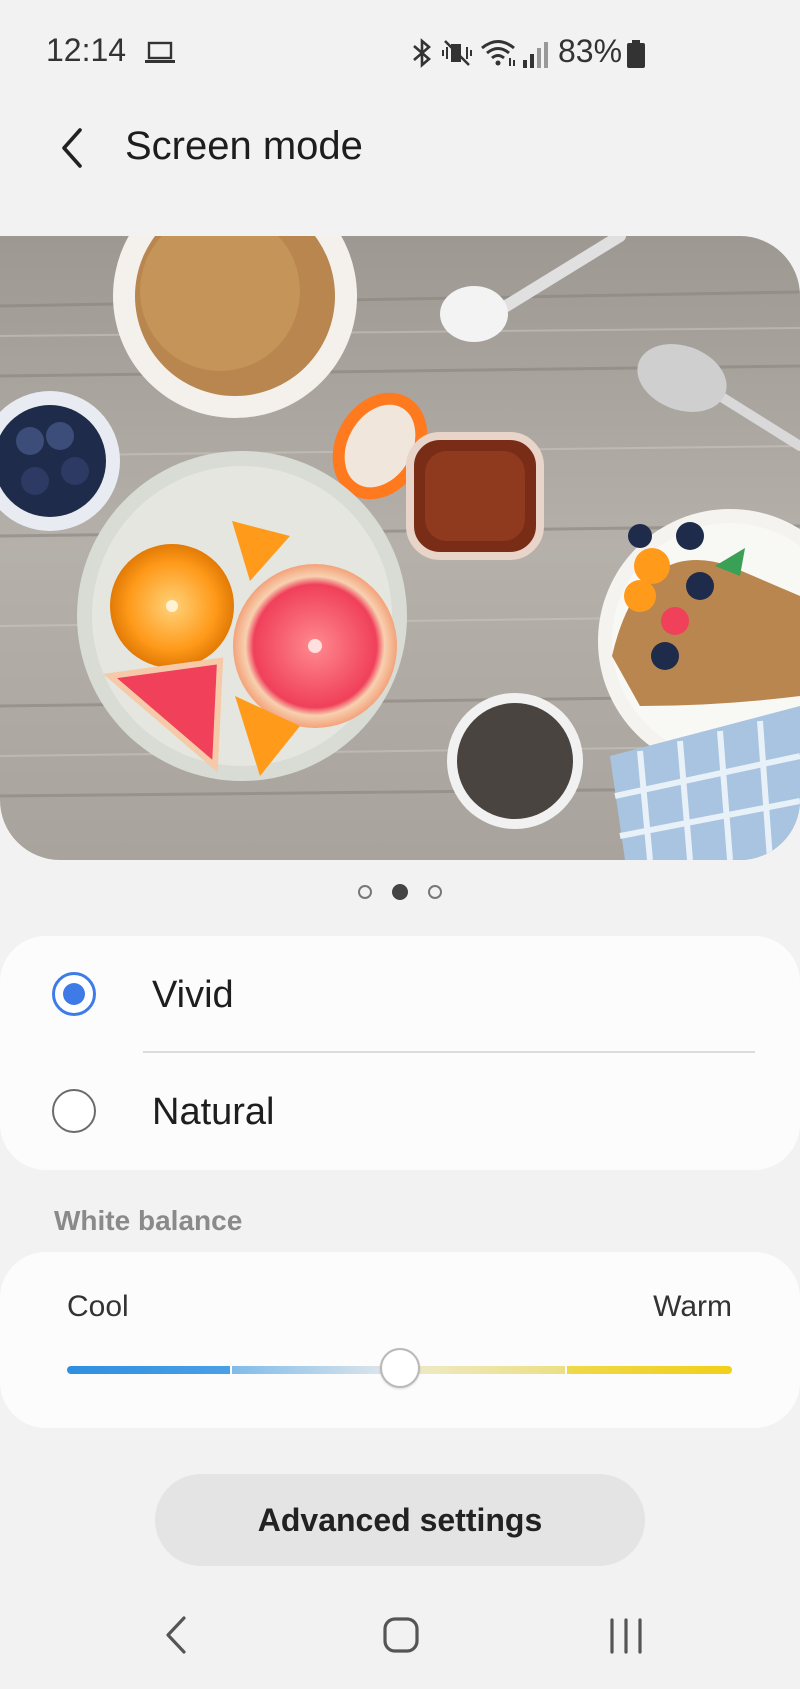  I want to click on back-icon, so click(74, 148).